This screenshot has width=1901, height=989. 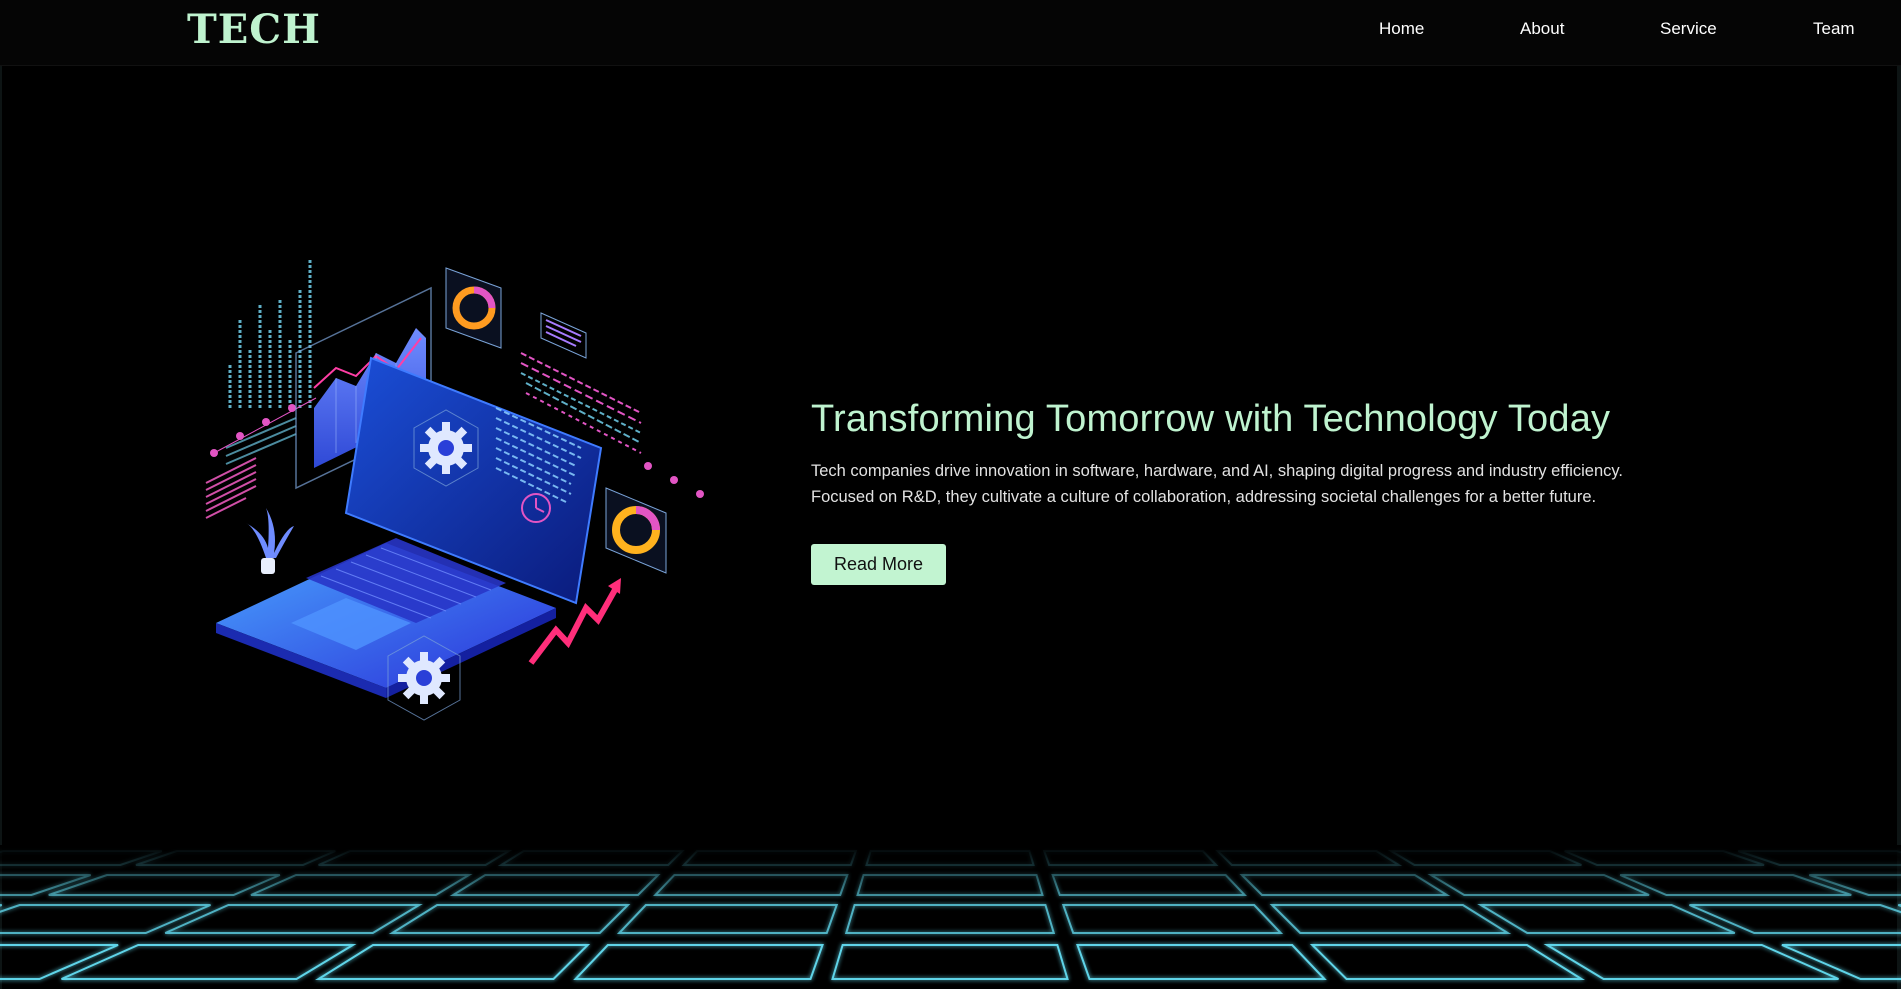 What do you see at coordinates (231, 488) in the screenshot?
I see `data-stripes-icon` at bounding box center [231, 488].